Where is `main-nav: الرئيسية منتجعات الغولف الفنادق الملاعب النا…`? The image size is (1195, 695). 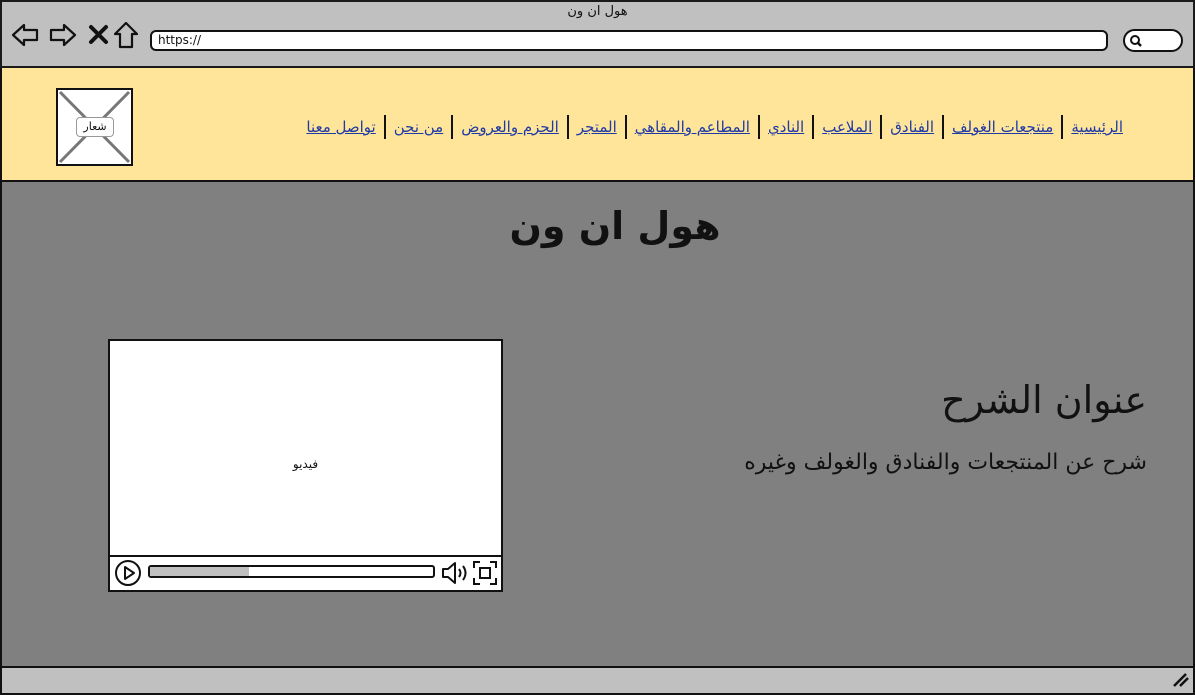 main-nav: الرئيسية منتجعات الغولف الفنادق الملاعب النا… is located at coordinates (714, 127).